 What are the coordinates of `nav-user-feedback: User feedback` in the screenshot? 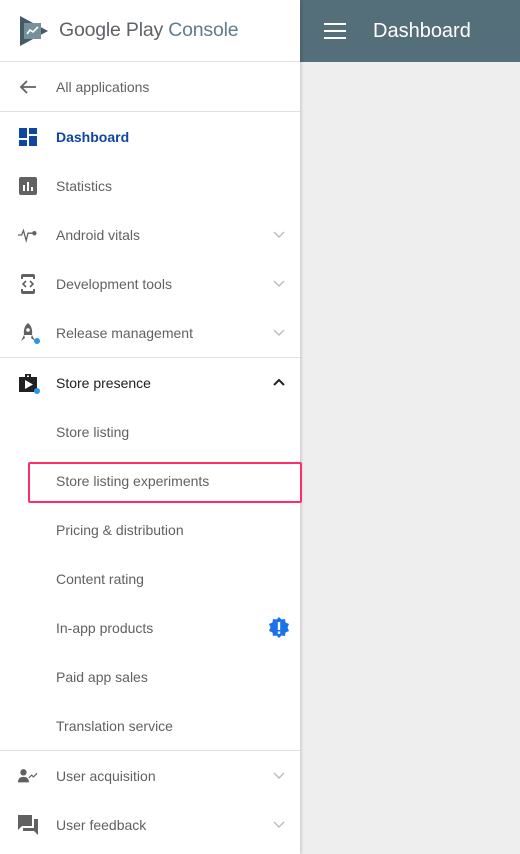 It's located at (150, 824).